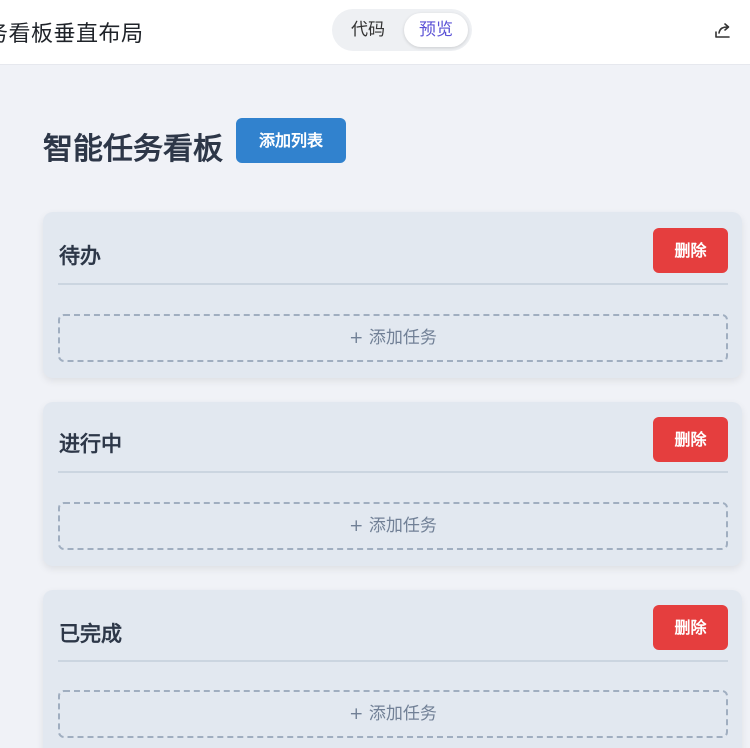 The width and height of the screenshot is (750, 748). What do you see at coordinates (402, 30) in the screenshot?
I see `view-toggle: 代码 预览` at bounding box center [402, 30].